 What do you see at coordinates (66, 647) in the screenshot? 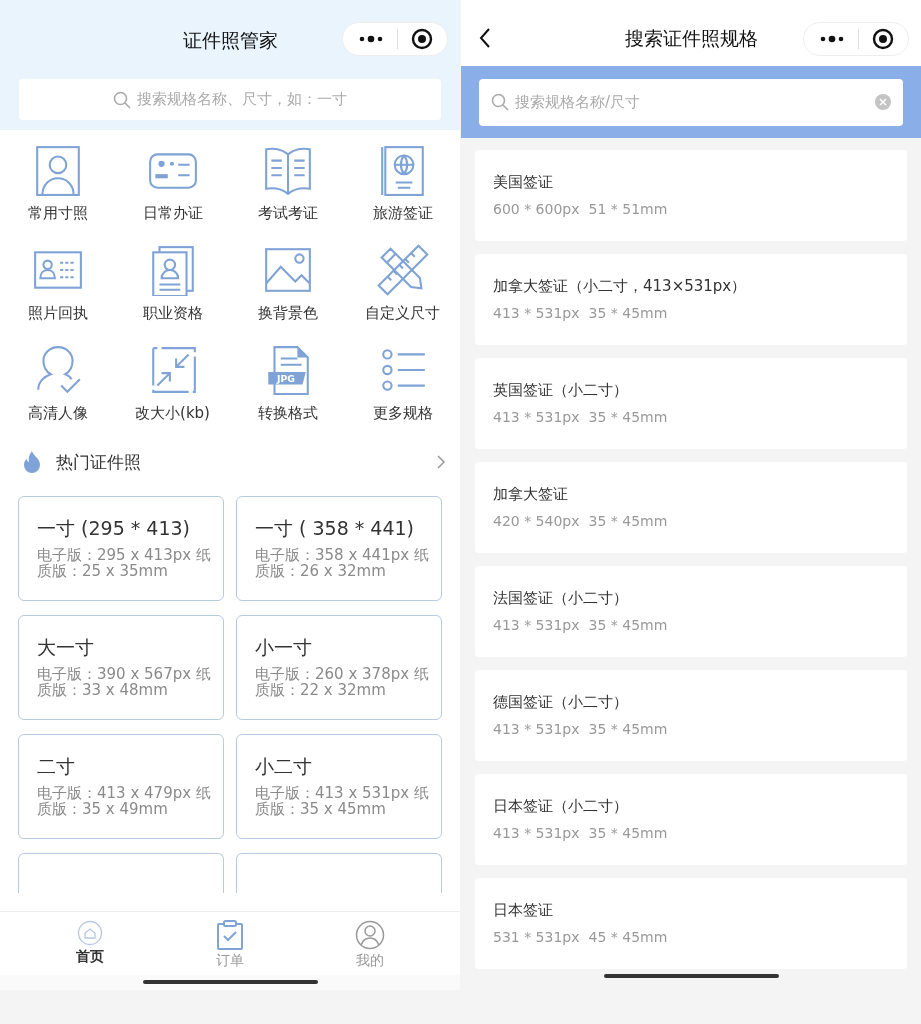
I see `size-title: 大一寸` at bounding box center [66, 647].